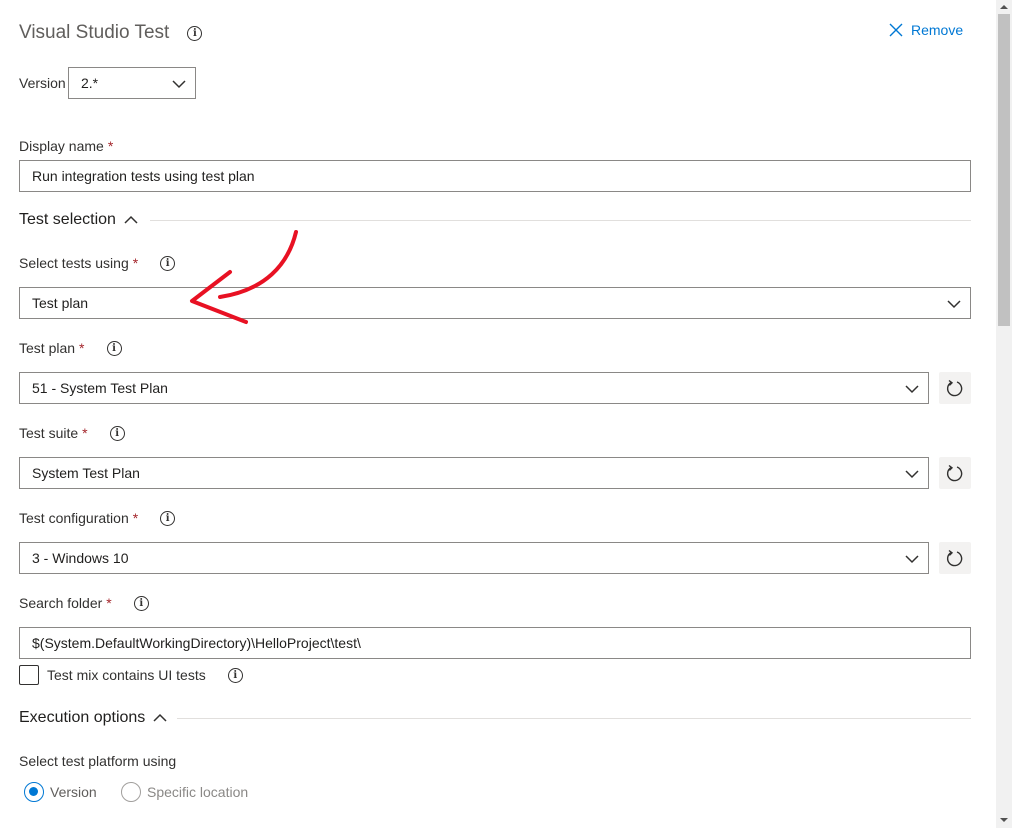  Describe the element at coordinates (474, 558) in the screenshot. I see `test-configuration-select: 3 - Windows 10` at that location.